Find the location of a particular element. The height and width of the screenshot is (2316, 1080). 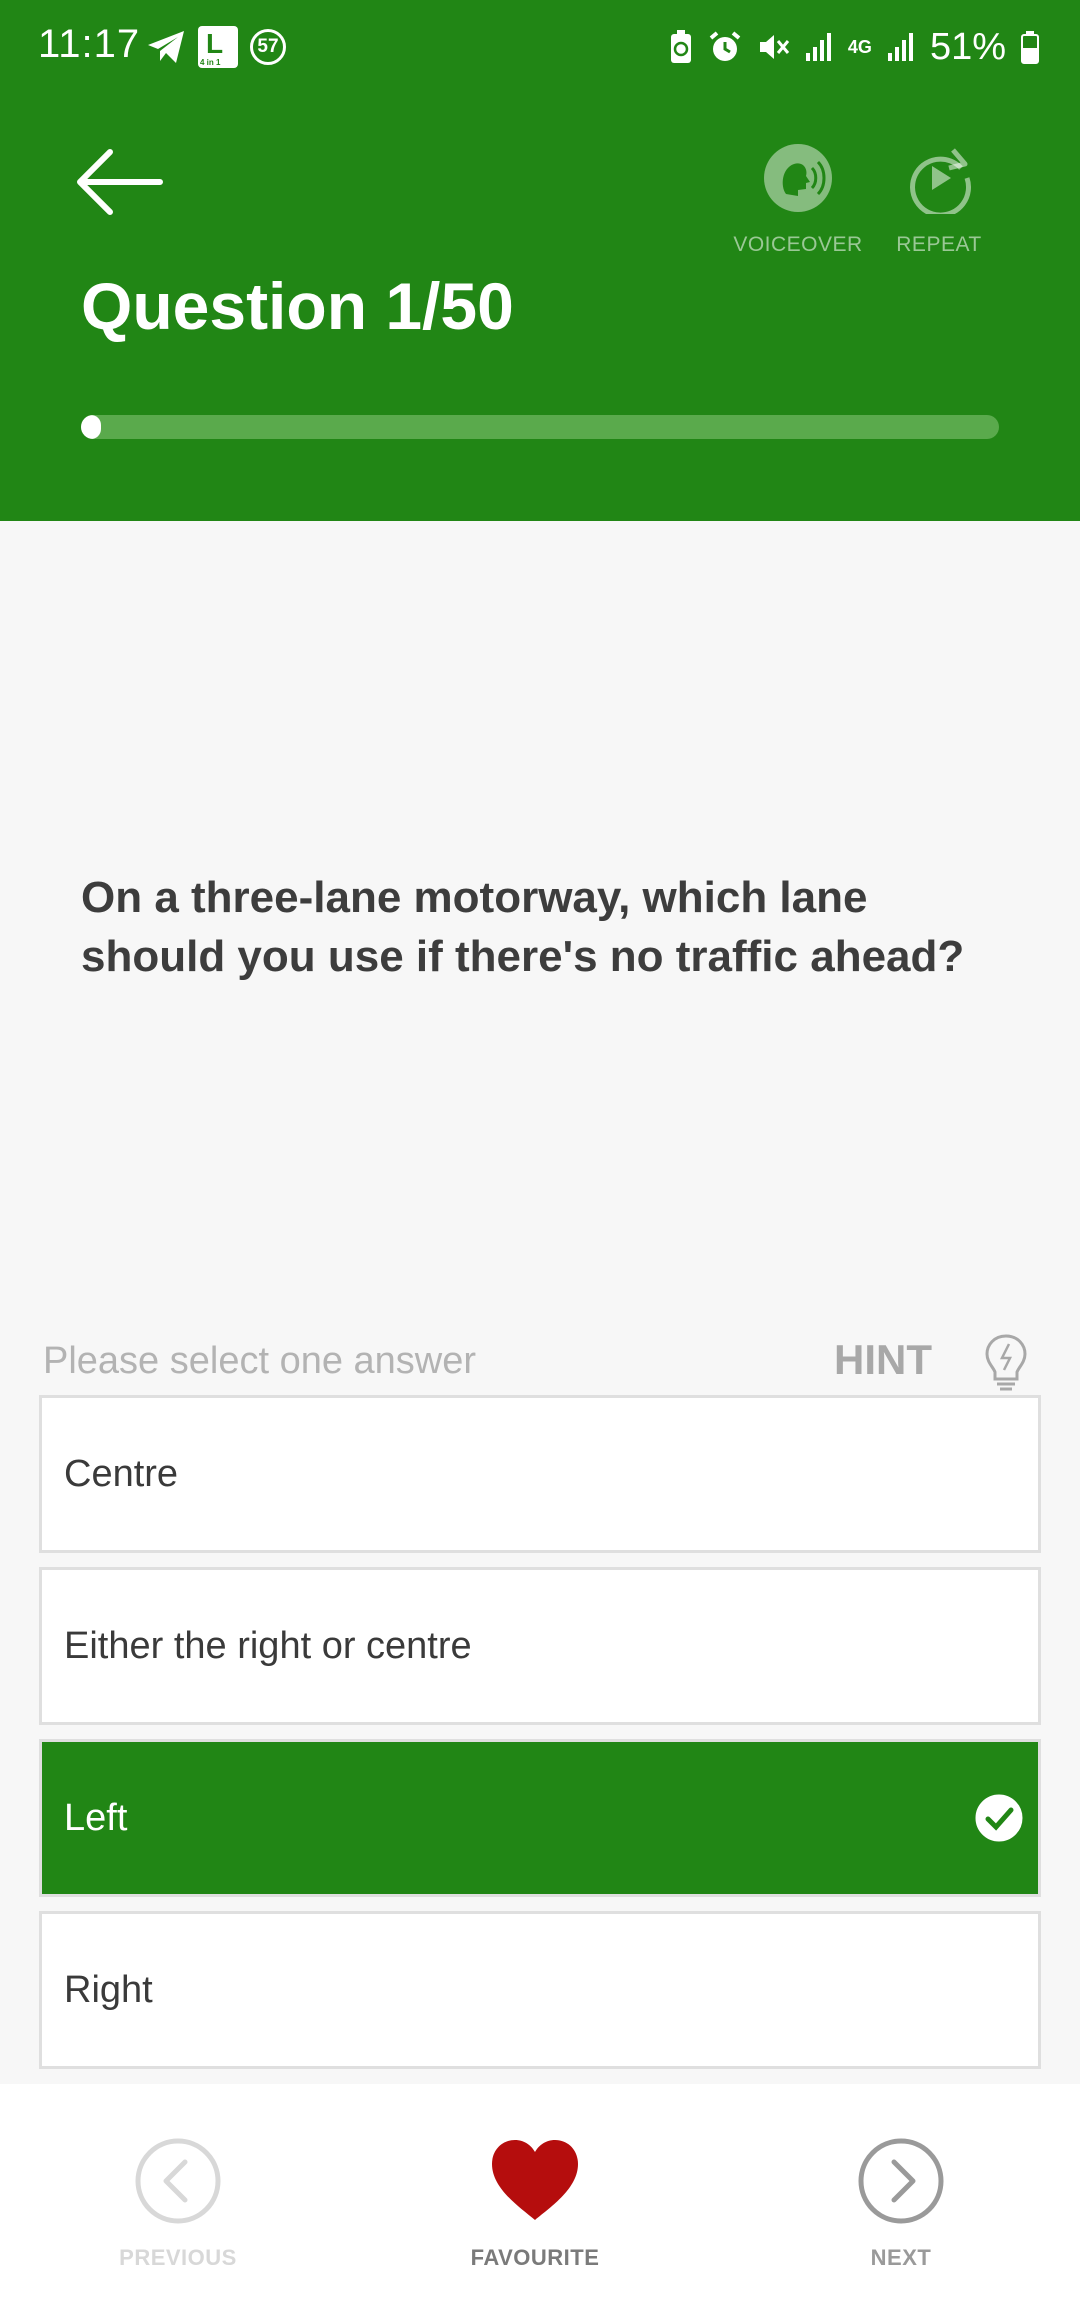

favourite-button: FAVOURITE is located at coordinates (535, 2203).